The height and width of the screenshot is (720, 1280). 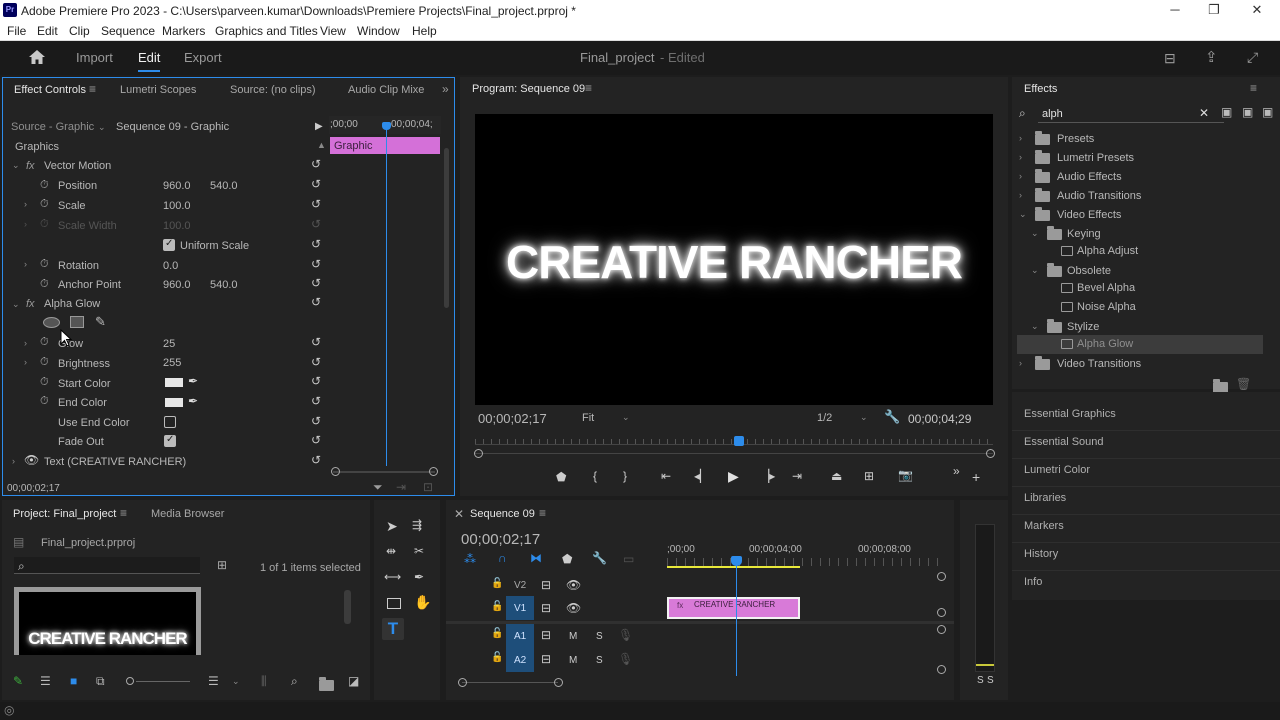 I want to click on more-controls-icon: », so click(x=956, y=471).